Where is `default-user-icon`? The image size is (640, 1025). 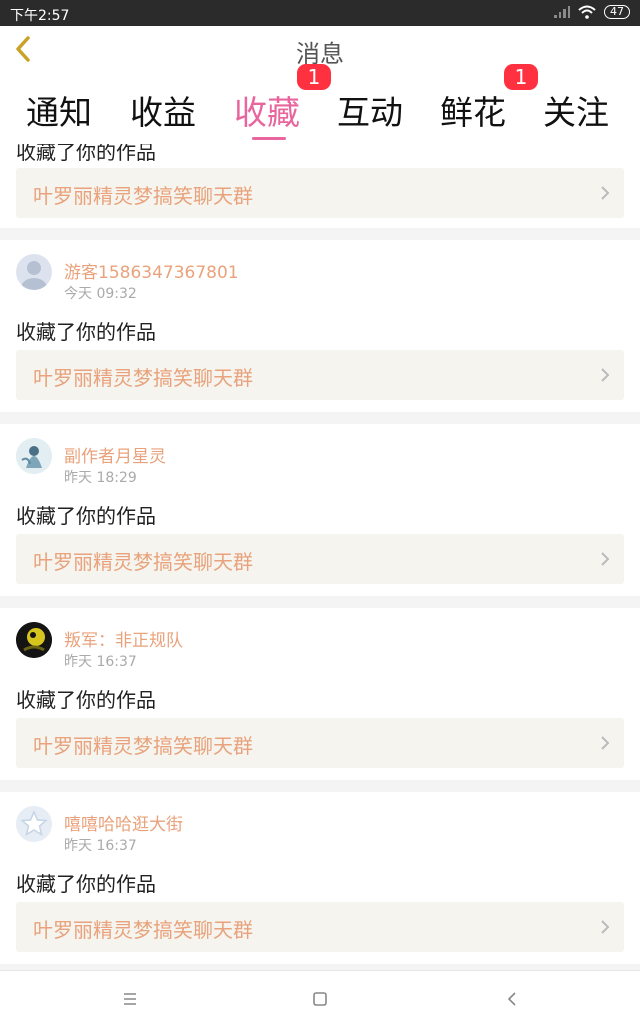
default-user-icon is located at coordinates (34, 275).